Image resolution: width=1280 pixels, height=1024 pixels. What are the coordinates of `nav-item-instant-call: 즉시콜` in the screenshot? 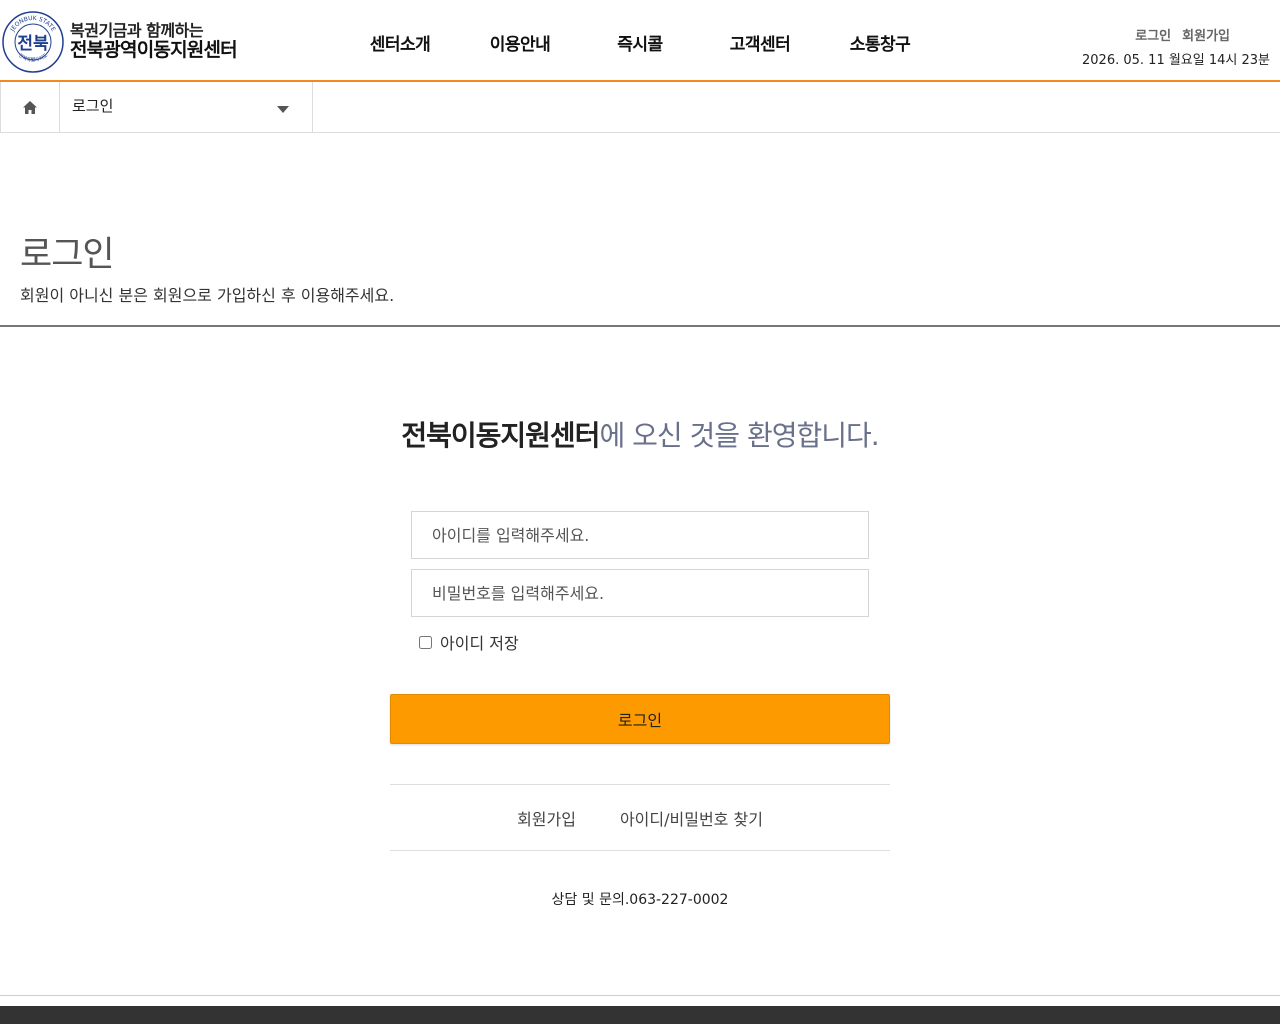 It's located at (640, 42).